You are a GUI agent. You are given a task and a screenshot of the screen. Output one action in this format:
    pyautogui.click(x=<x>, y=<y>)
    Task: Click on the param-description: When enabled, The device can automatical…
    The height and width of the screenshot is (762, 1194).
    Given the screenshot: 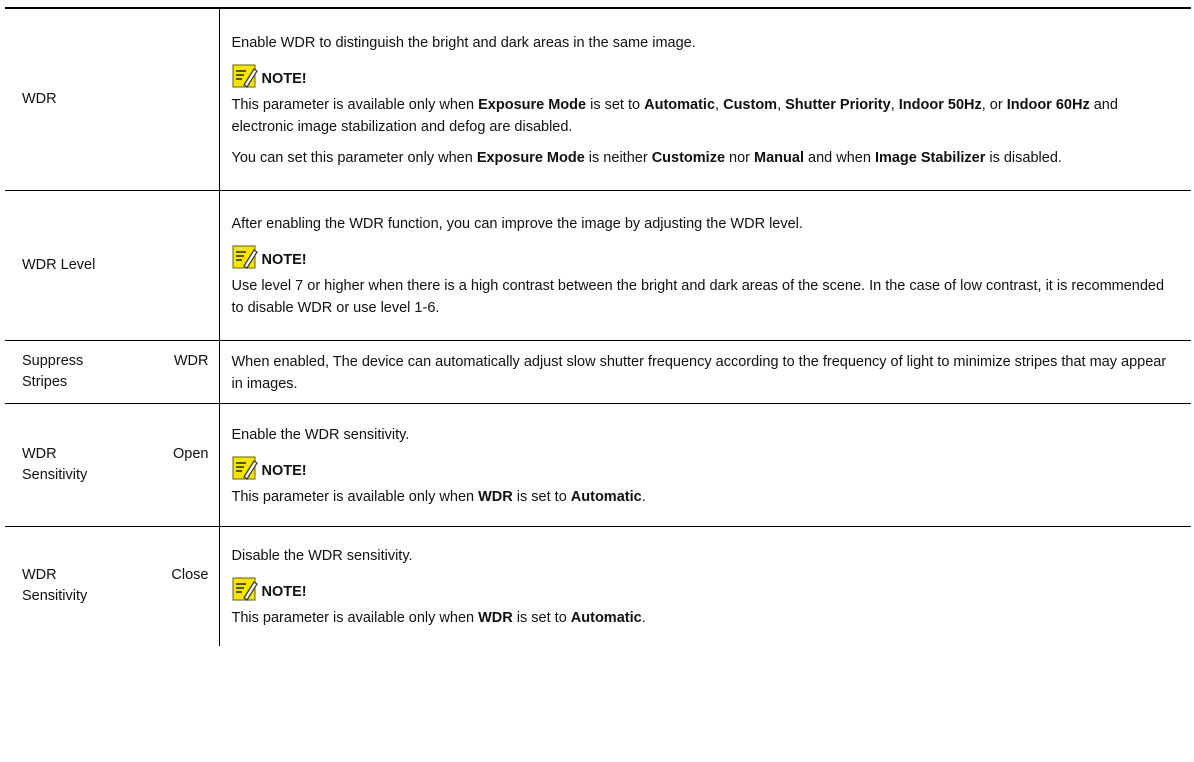 What is the action you would take?
    pyautogui.click(x=705, y=371)
    